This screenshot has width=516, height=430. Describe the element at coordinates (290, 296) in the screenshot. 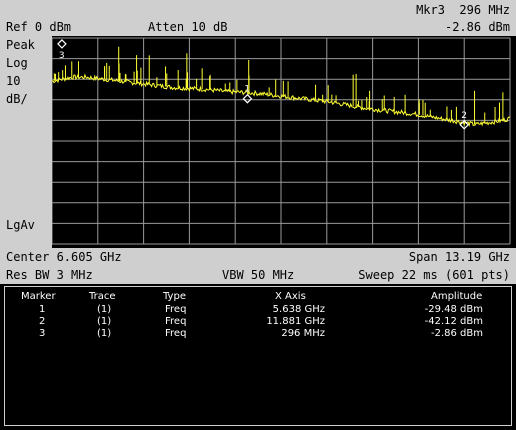

I see `header-x-axis: X Axis` at that location.